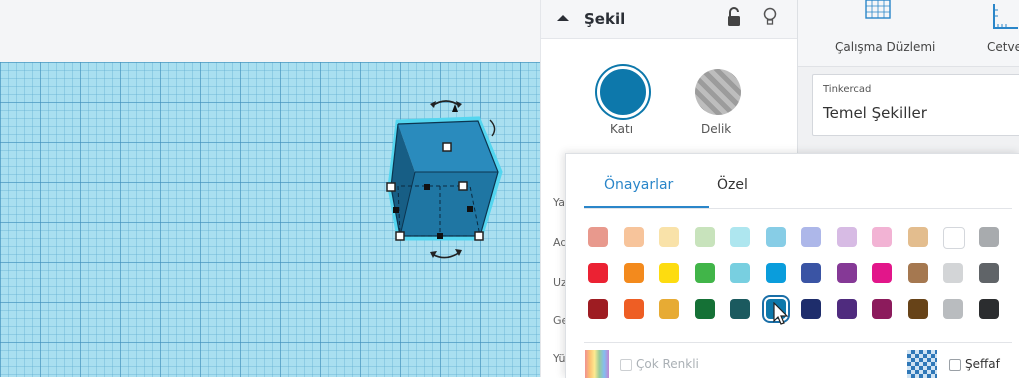 This screenshot has width=1019, height=378. I want to click on solid-label: Katı, so click(622, 129).